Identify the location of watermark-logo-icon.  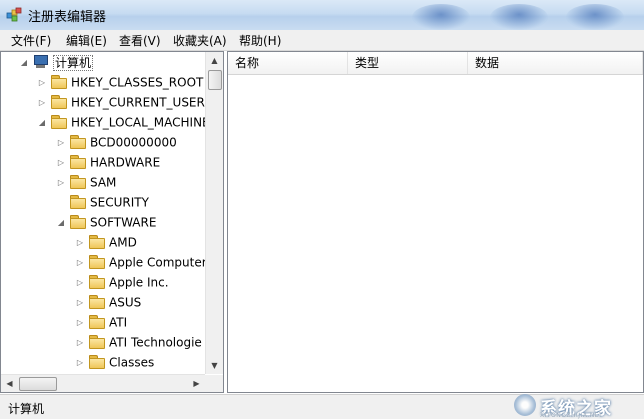
(525, 405).